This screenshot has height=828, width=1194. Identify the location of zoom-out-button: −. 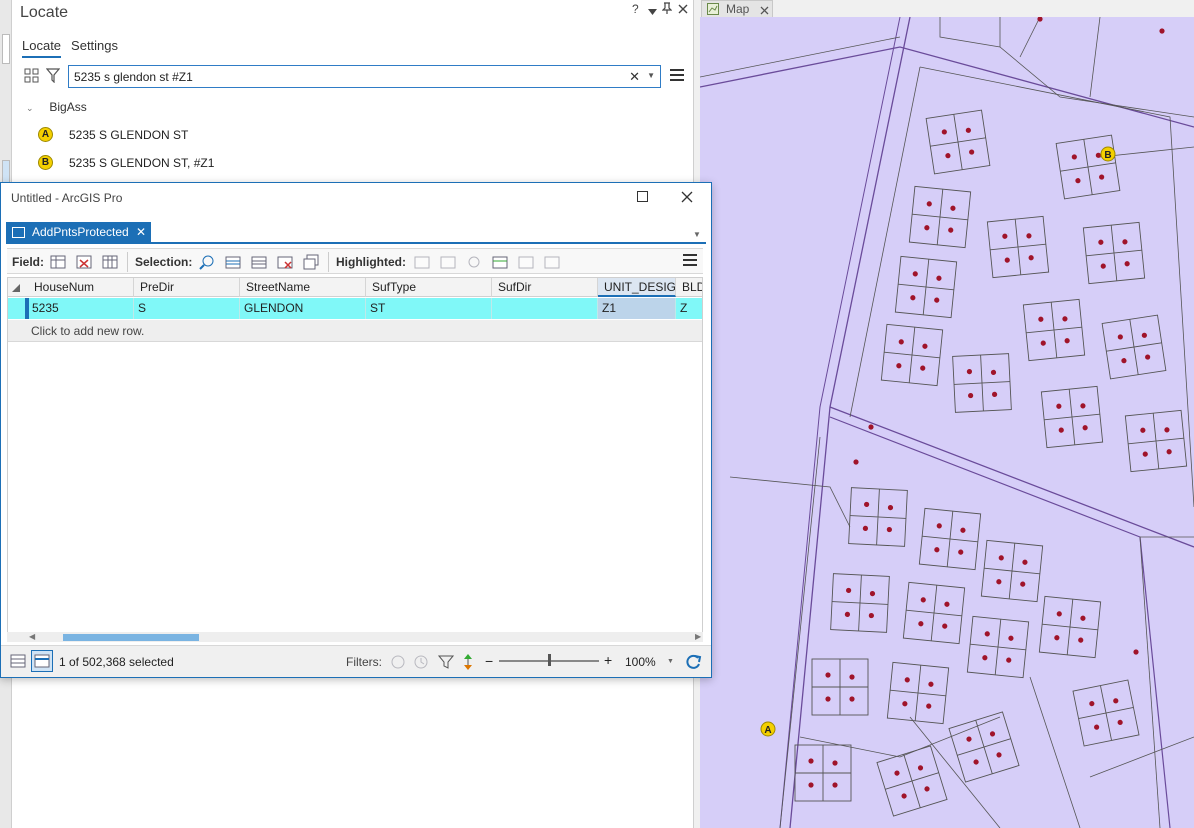
(489, 661).